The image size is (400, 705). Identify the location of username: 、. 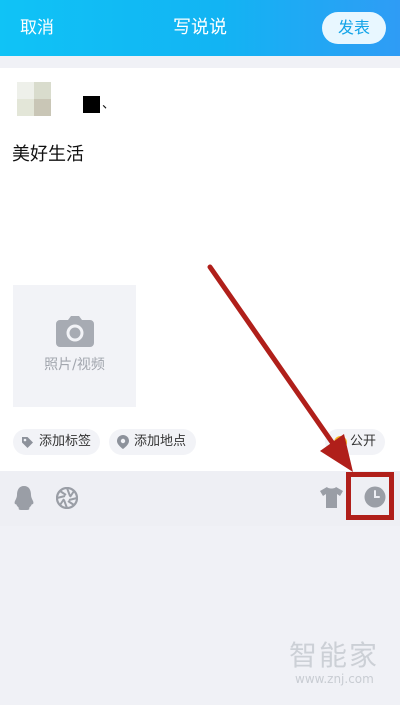
(99, 104).